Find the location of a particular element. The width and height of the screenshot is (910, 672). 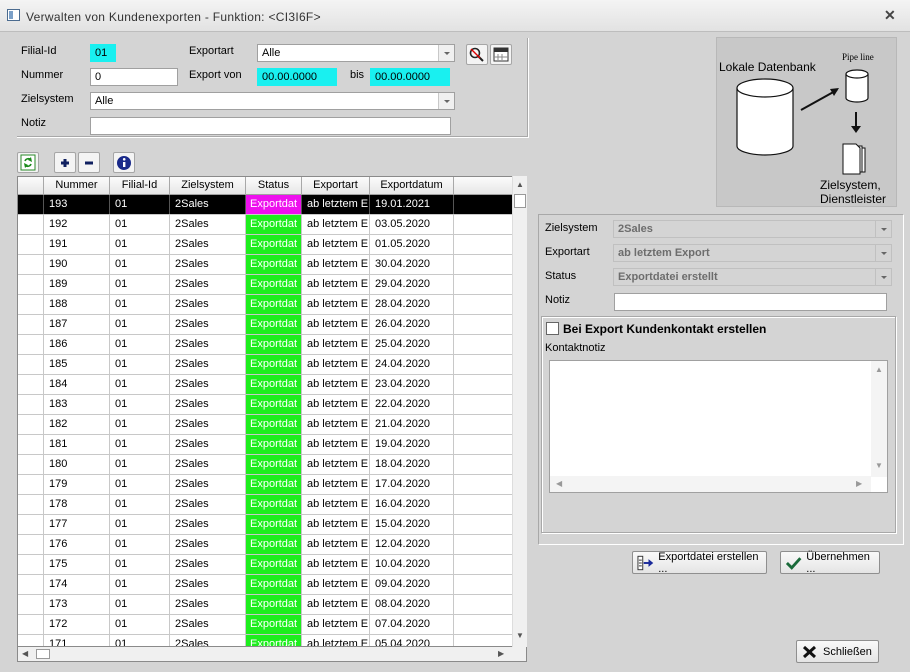

refresh-button is located at coordinates (28, 162).